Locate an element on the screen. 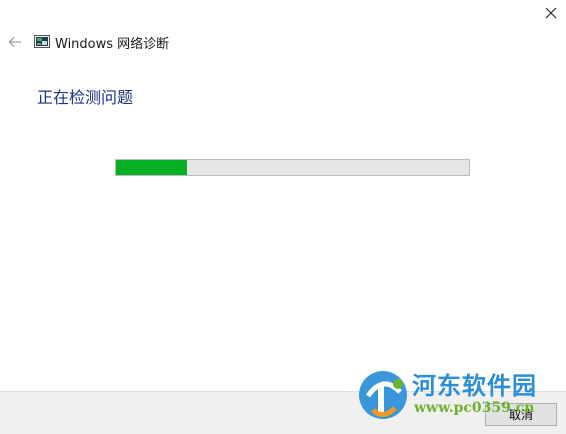 The height and width of the screenshot is (434, 566). network-diagnostics-icon is located at coordinates (42, 41).